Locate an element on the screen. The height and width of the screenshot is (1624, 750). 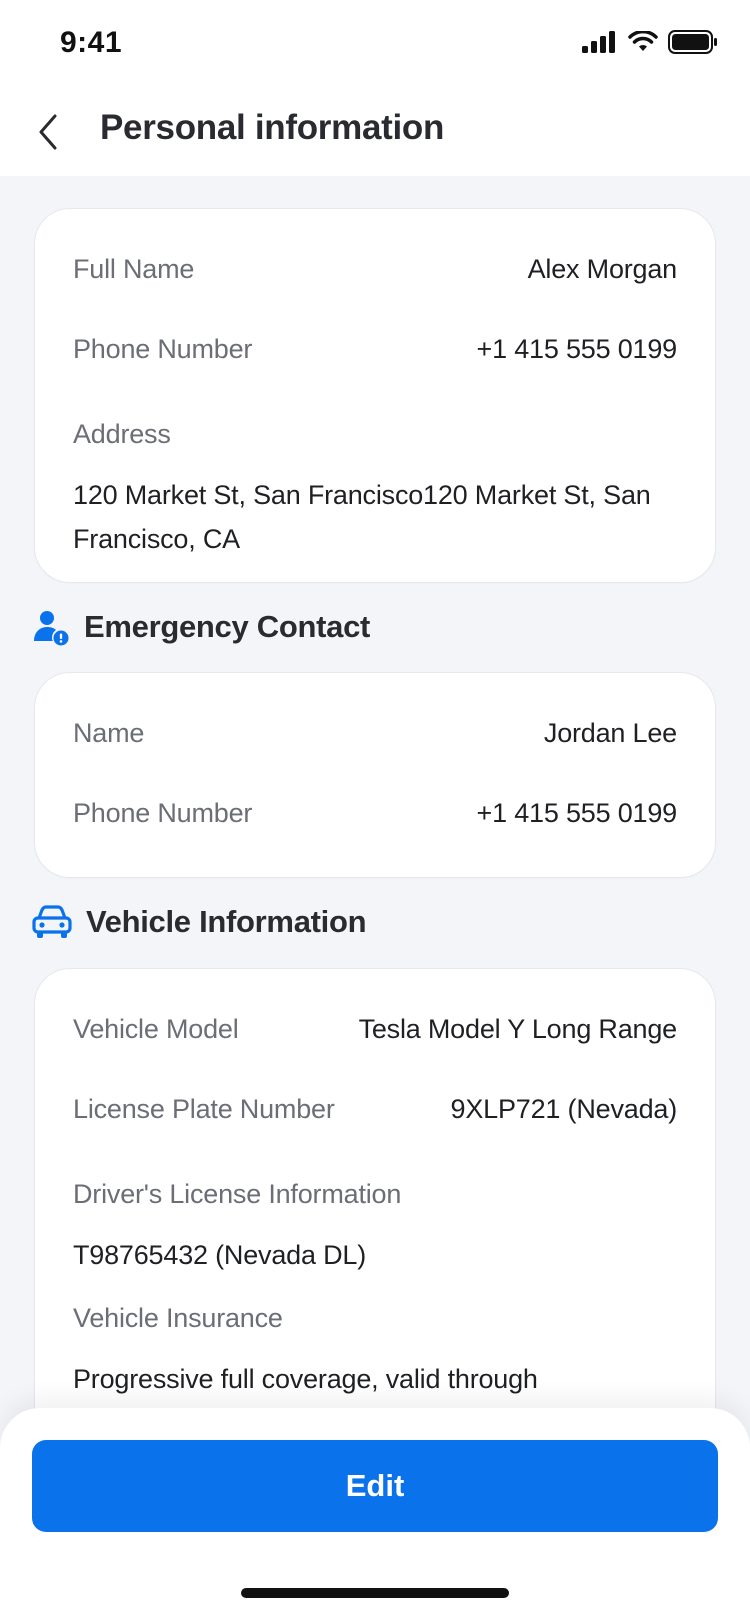
vehicle-model-value: Tesla Model Y Long Range is located at coordinates (518, 1028).